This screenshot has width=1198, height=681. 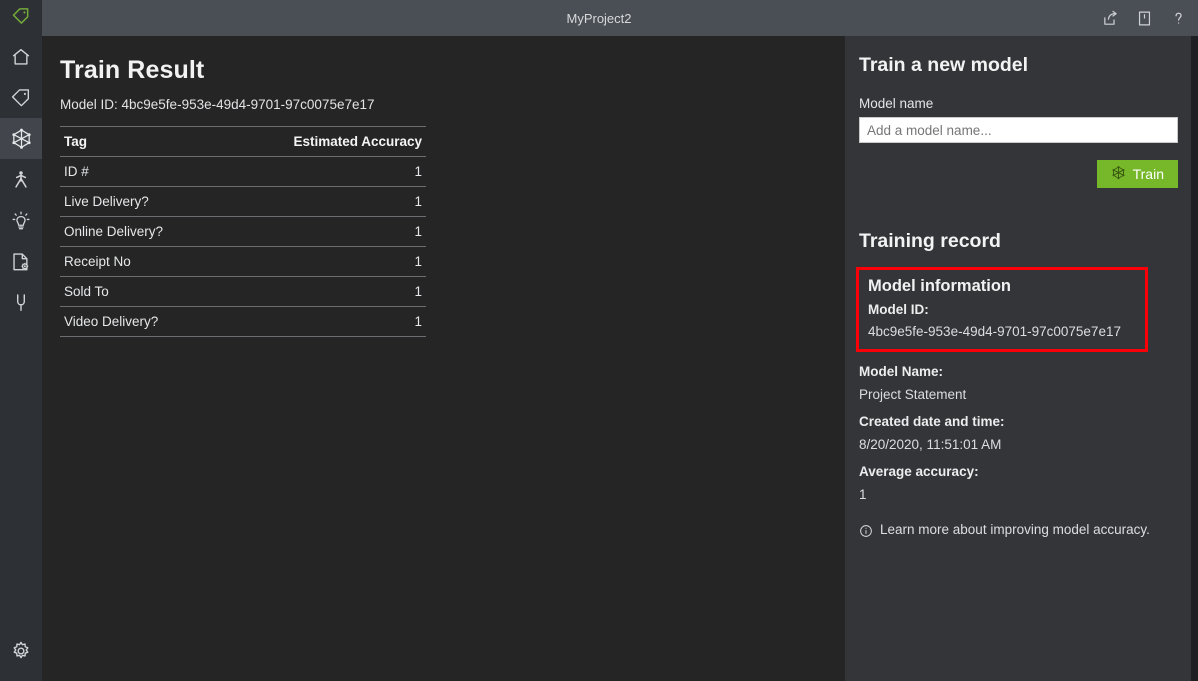 I want to click on model-information-heading: Model information, so click(x=939, y=286).